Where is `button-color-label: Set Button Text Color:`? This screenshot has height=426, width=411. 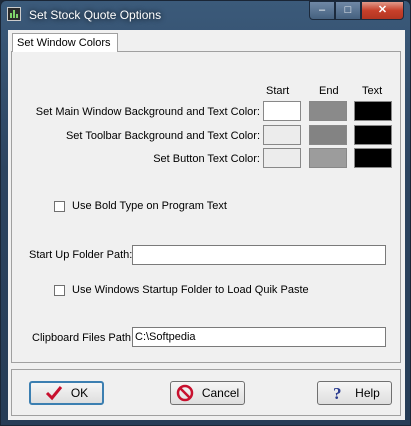 button-color-label: Set Button Text Color: is located at coordinates (206, 159).